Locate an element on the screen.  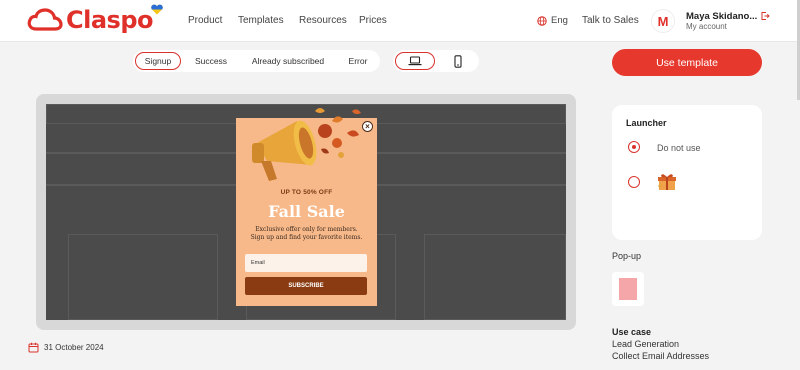
launcher-option-gift-radio is located at coordinates (634, 182).